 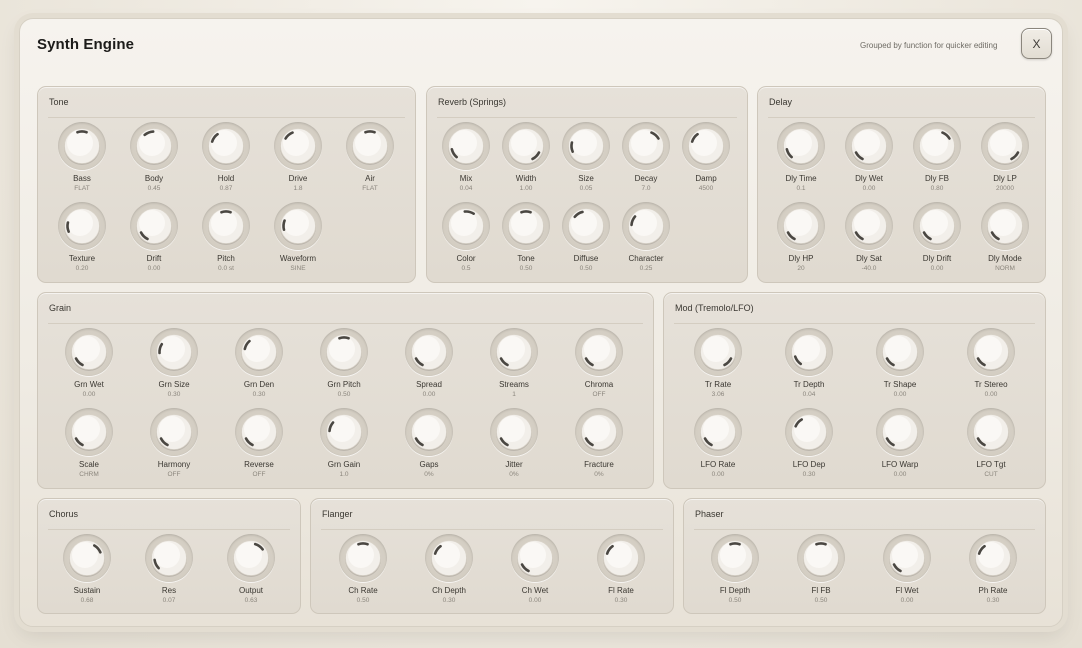 I want to click on knob-dly-time, so click(x=801, y=146).